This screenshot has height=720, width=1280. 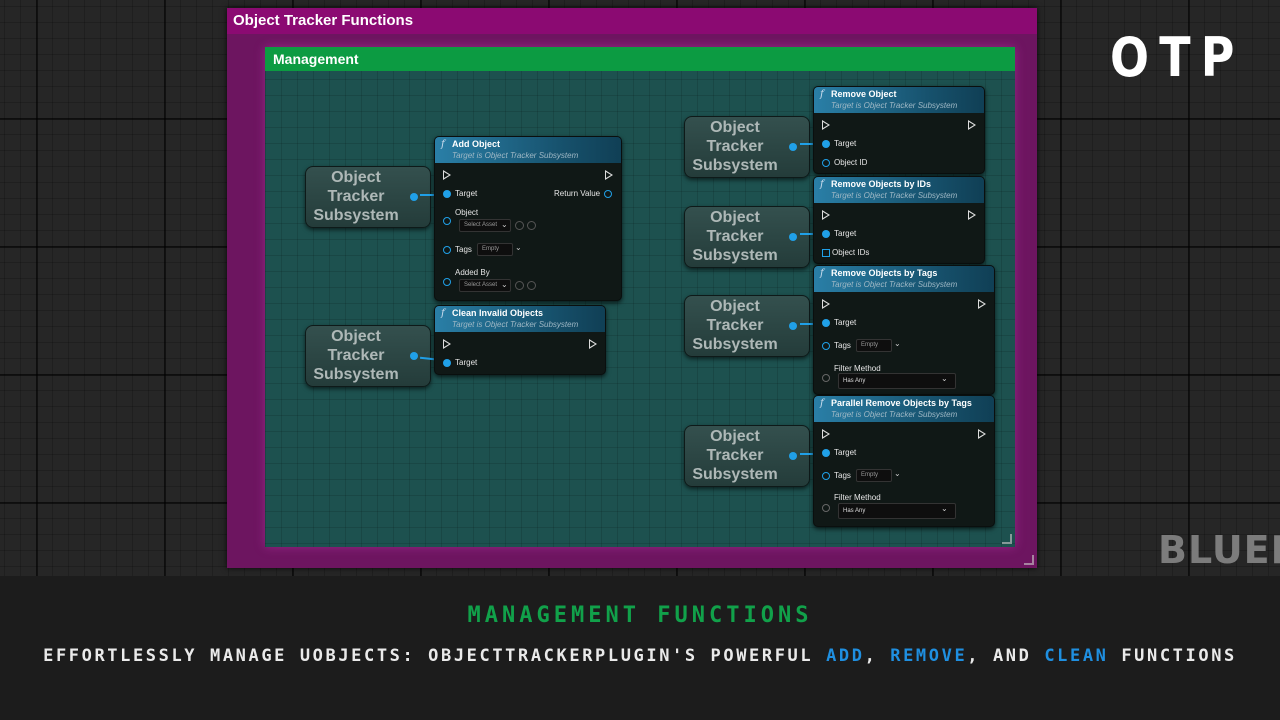 What do you see at coordinates (1177, 57) in the screenshot?
I see `otp-logo: OTP` at bounding box center [1177, 57].